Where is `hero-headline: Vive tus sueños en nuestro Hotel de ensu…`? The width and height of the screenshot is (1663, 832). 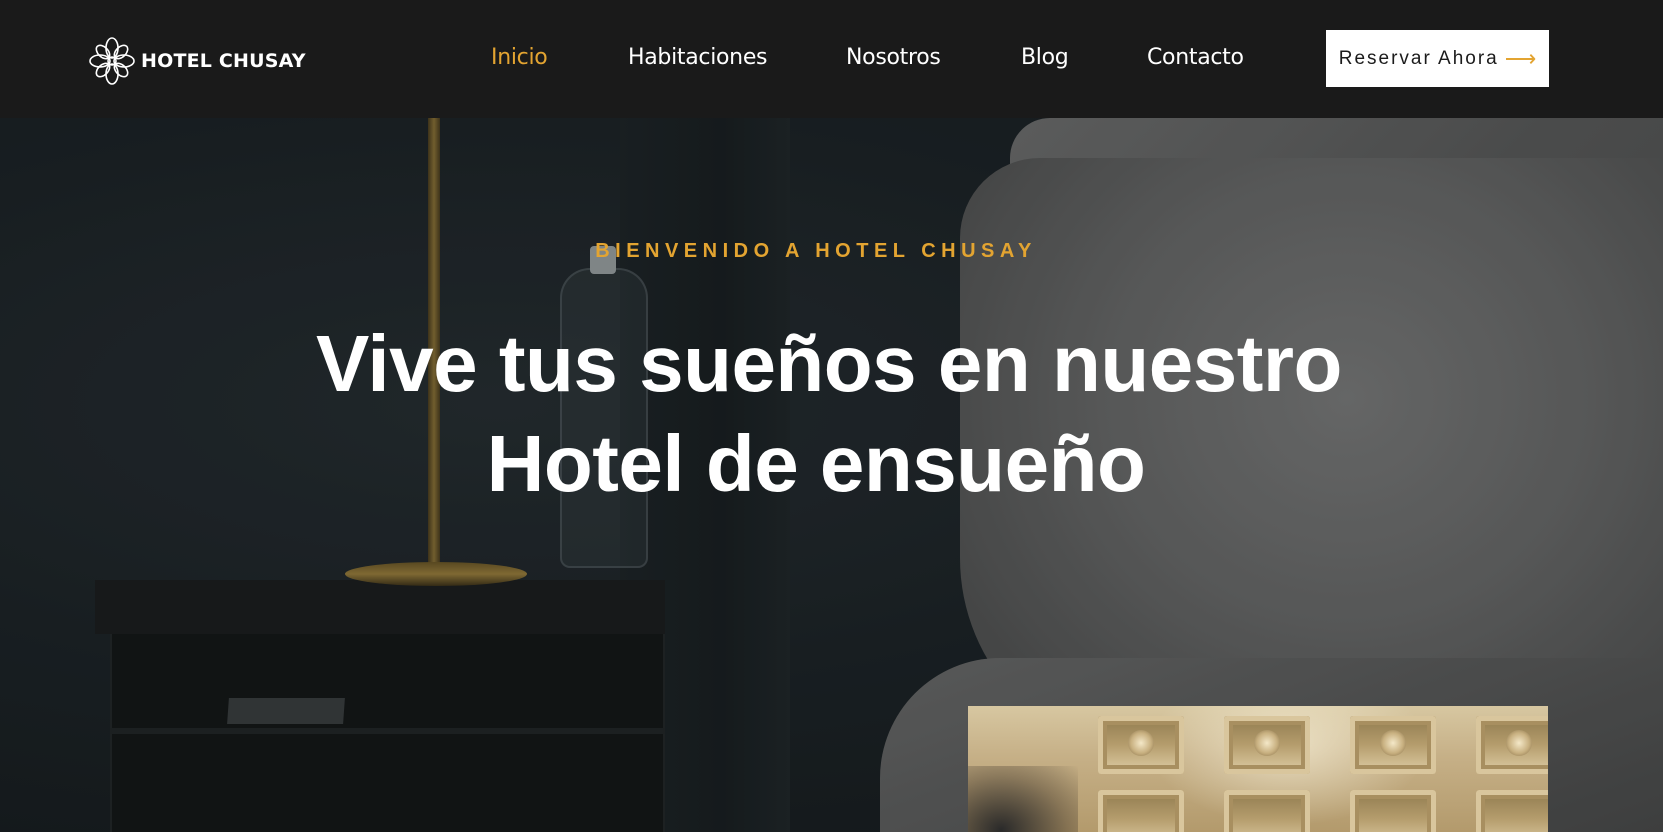
hero-headline: Vive tus sueños en nuestro Hotel de ensu… is located at coordinates (829, 414).